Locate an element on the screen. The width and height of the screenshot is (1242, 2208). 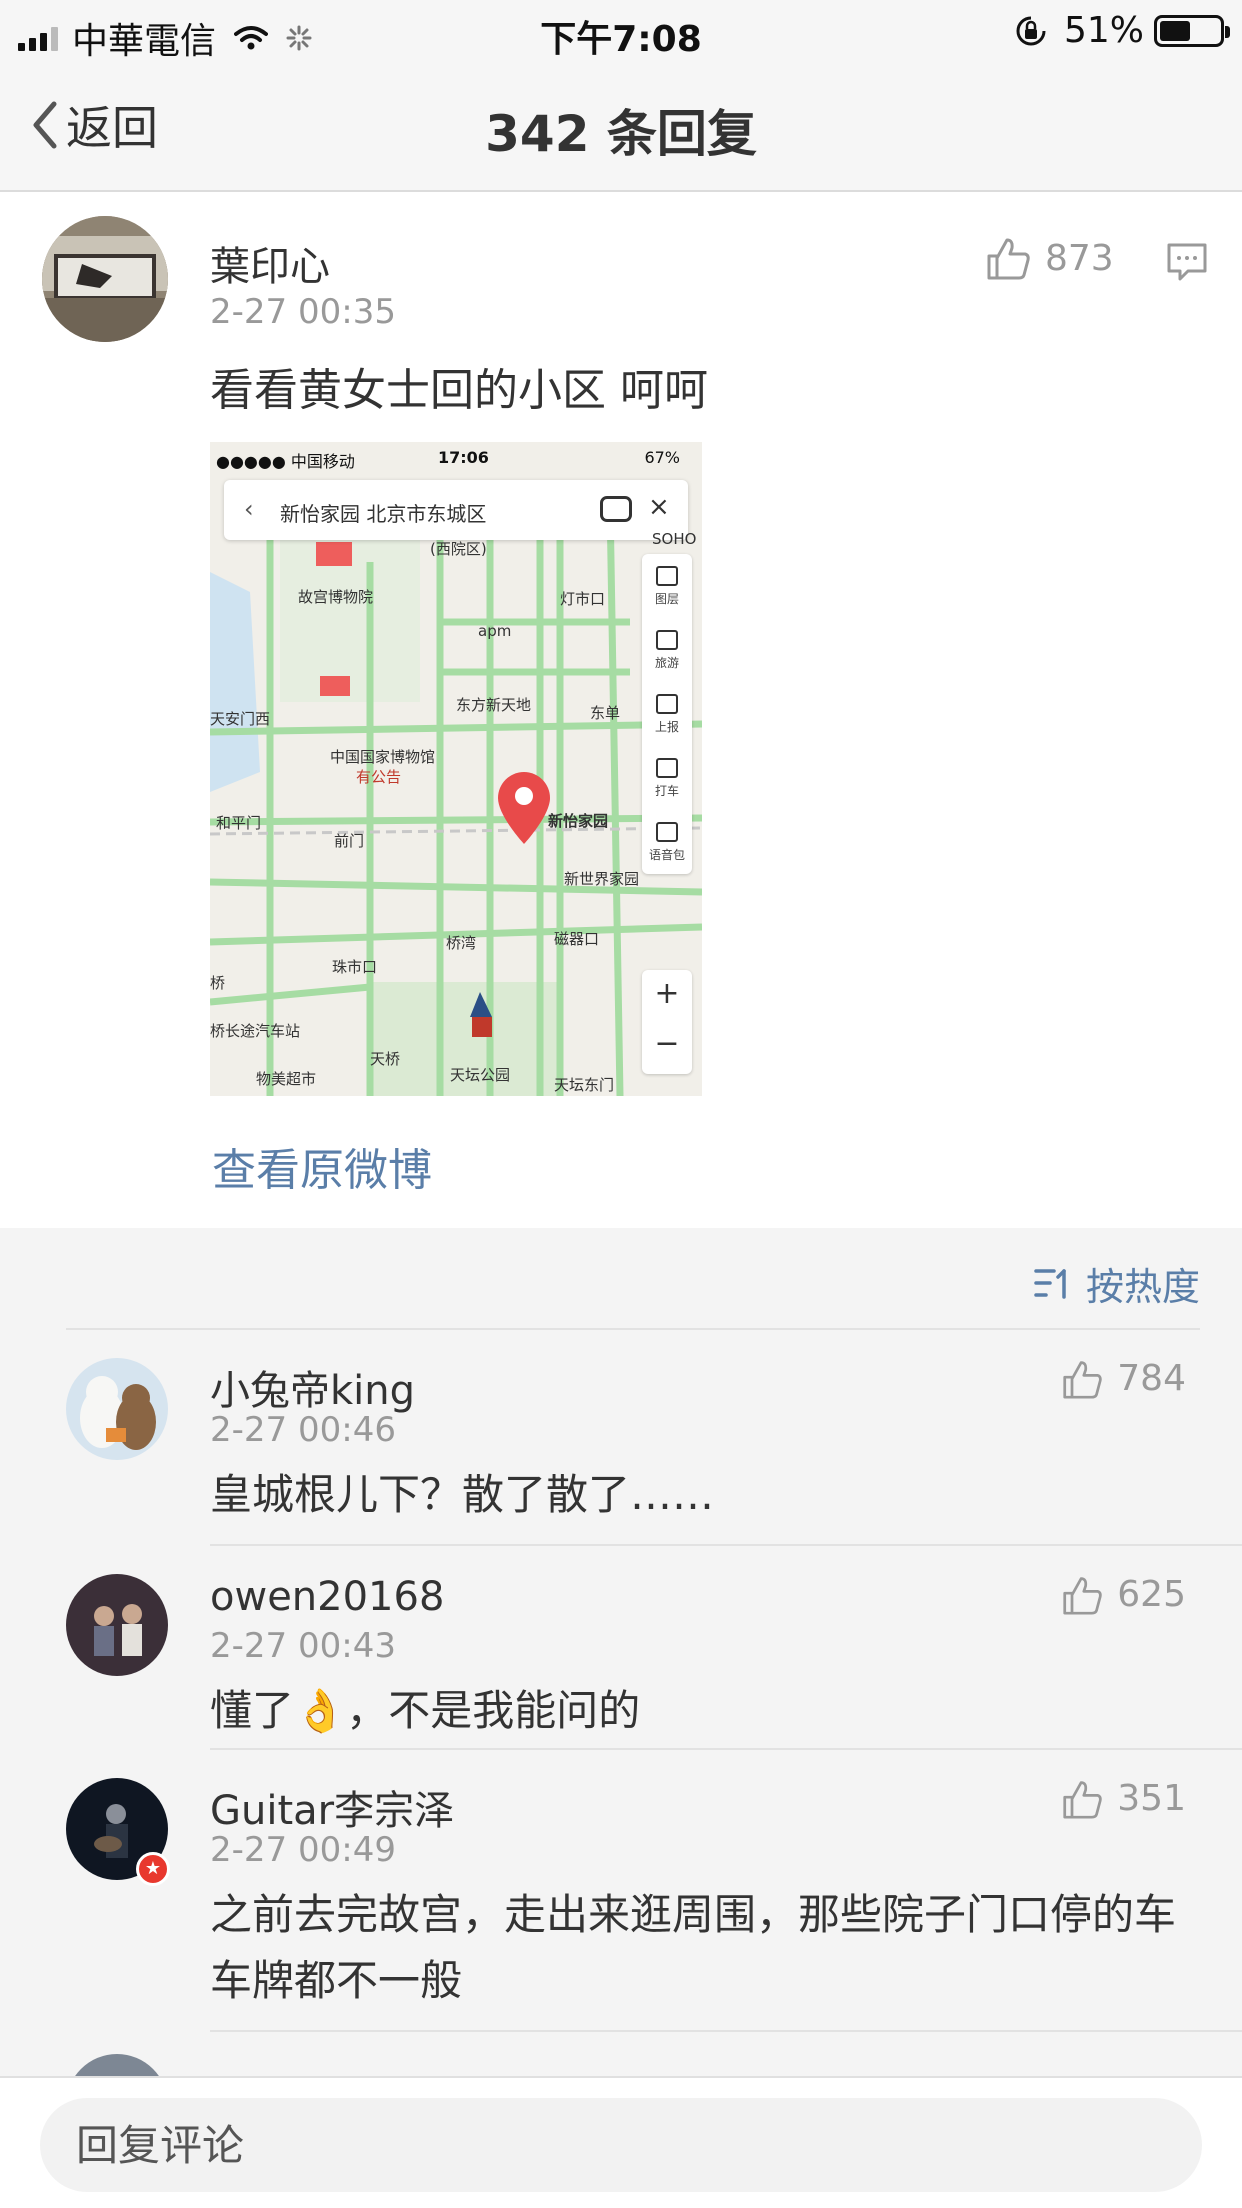
map-label: 灯市口 is located at coordinates (583, 599).